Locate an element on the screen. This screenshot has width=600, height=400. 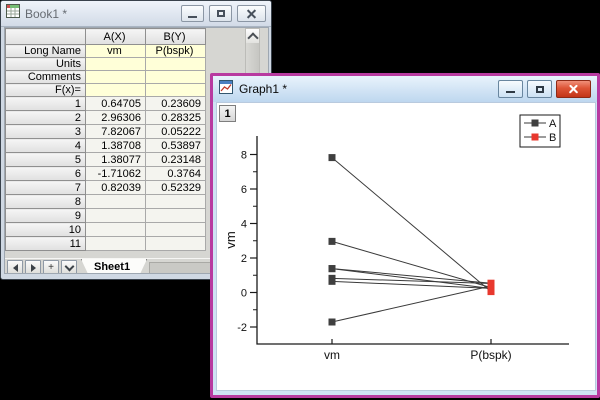
table-row: 6 -1.71062 0.3764 is located at coordinates (105, 173).